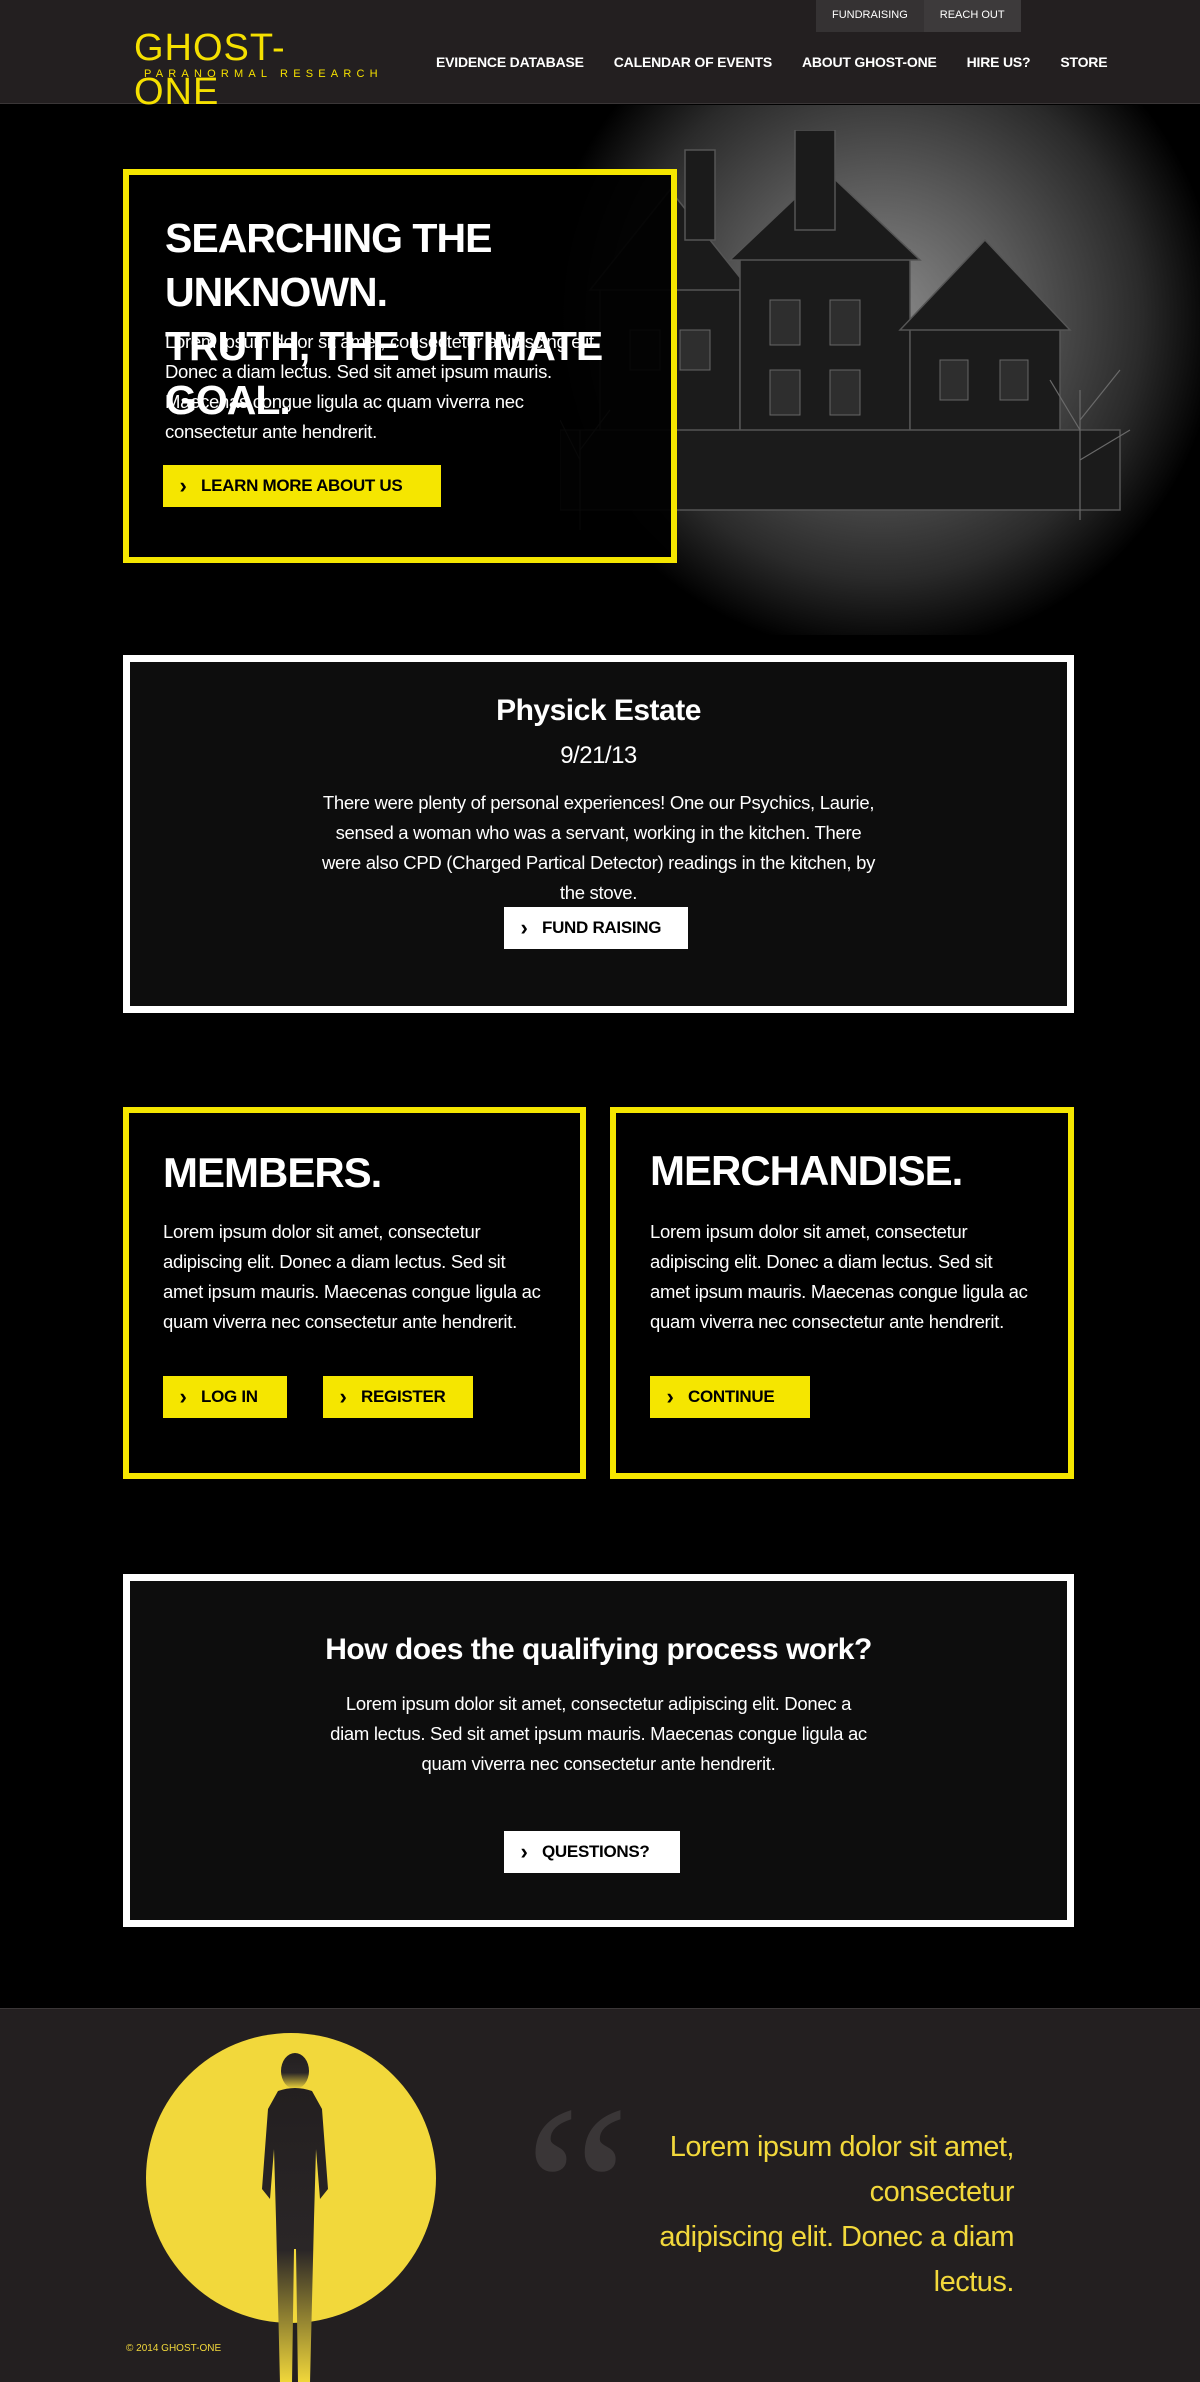 The width and height of the screenshot is (1200, 2382). Describe the element at coordinates (328, 265) in the screenshot. I see `hero-title-line-1: SEARCHING THE UNKNOWN.` at that location.